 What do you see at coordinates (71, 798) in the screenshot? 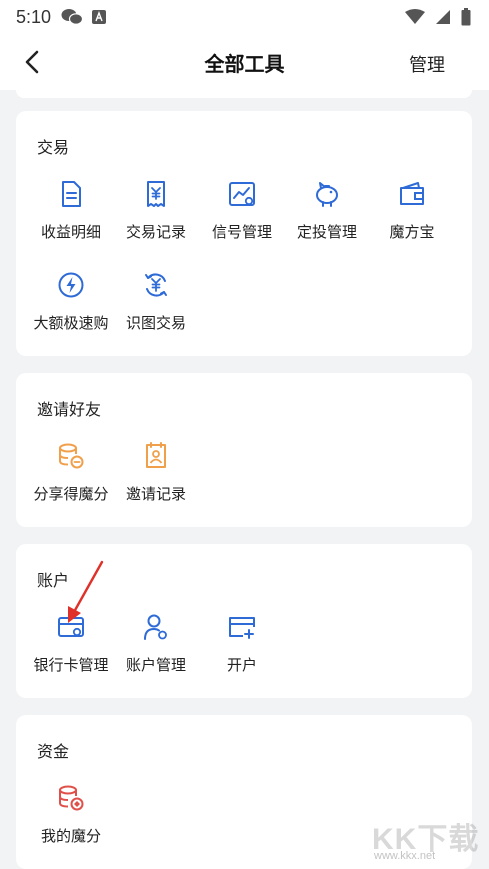
I see `coins-points-icon` at bounding box center [71, 798].